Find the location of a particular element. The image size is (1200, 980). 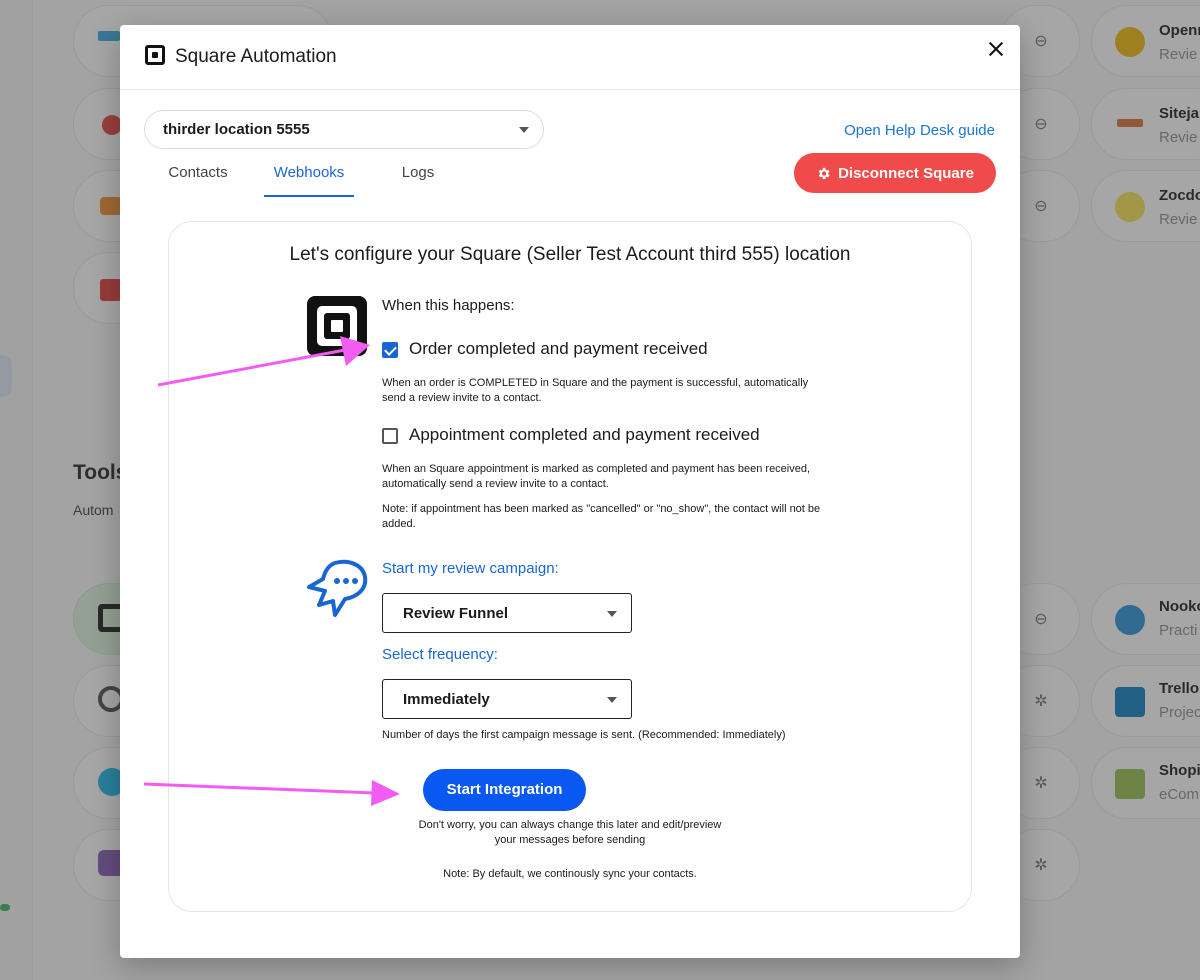

tab-webhooks: Webhooks is located at coordinates (309, 180).